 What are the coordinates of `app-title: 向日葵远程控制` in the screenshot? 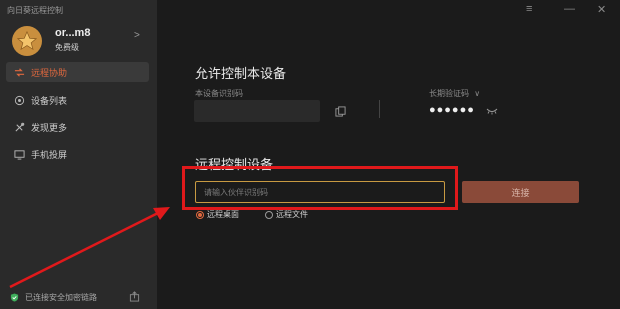 It's located at (35, 10).